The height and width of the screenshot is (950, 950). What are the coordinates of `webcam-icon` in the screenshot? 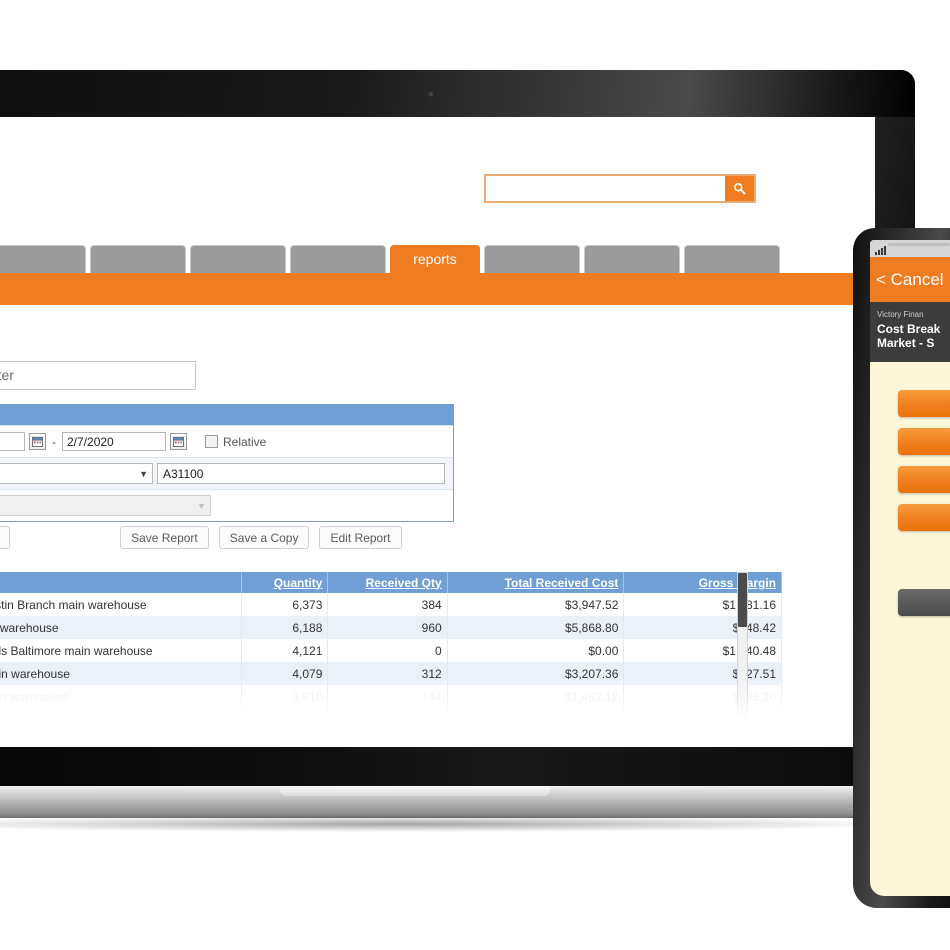 It's located at (431, 94).